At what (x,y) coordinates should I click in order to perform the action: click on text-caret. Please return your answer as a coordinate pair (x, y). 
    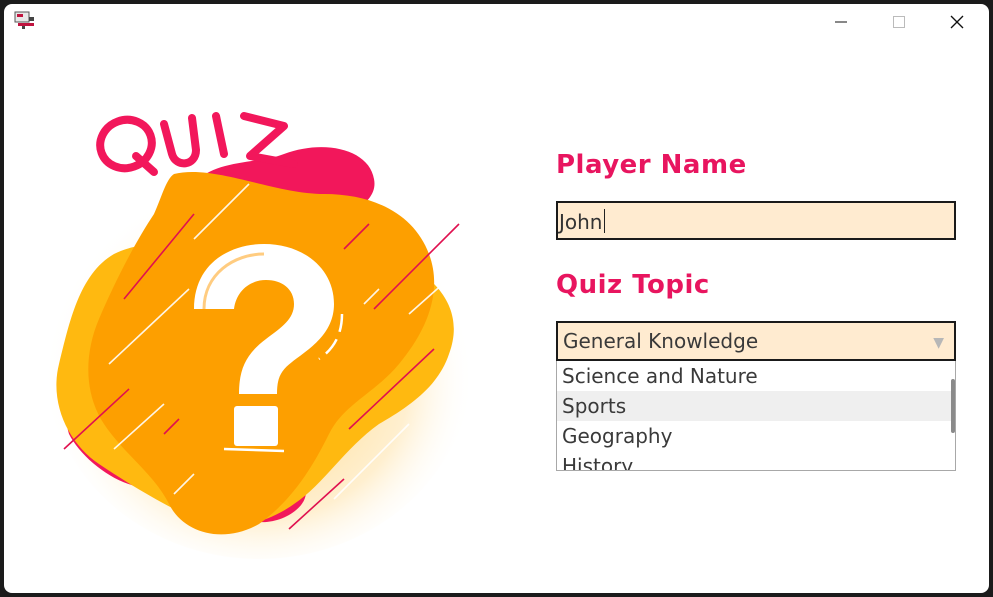
    Looking at the image, I should click on (604, 221).